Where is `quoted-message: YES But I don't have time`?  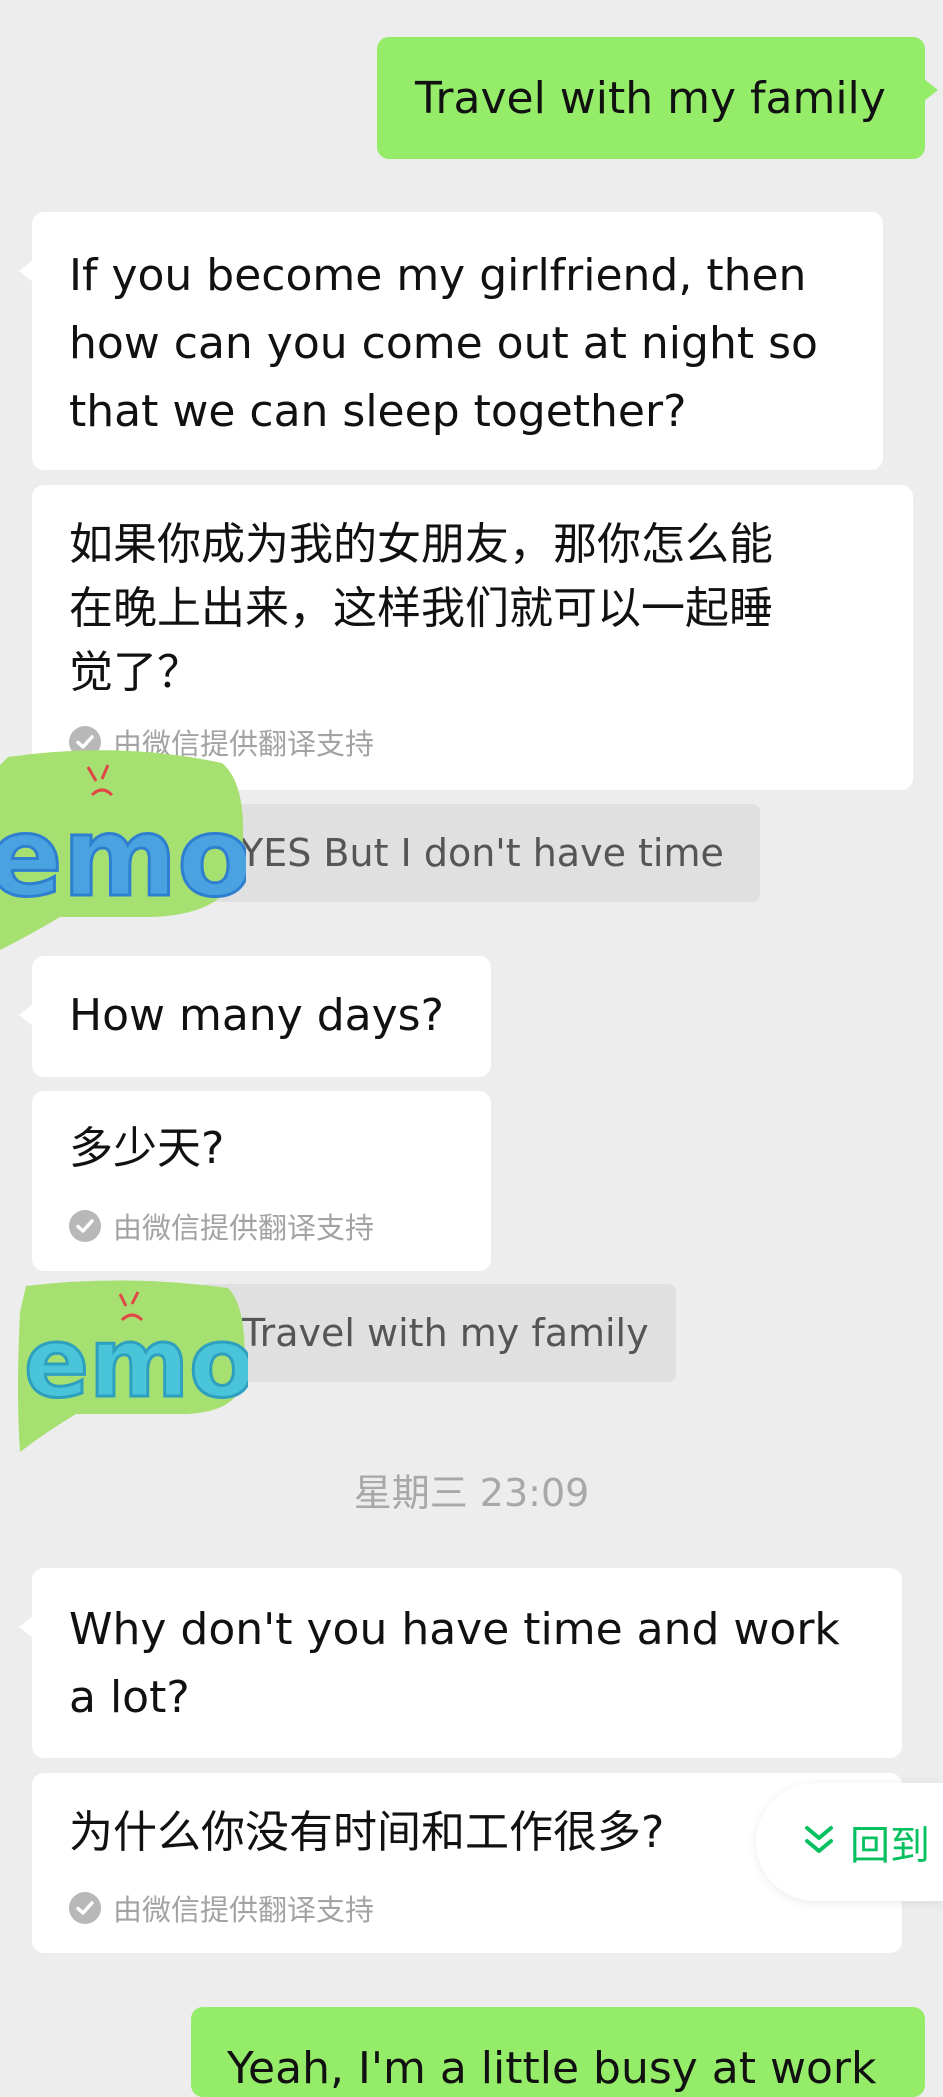
quoted-message: YES But I don't have time is located at coordinates (480, 853).